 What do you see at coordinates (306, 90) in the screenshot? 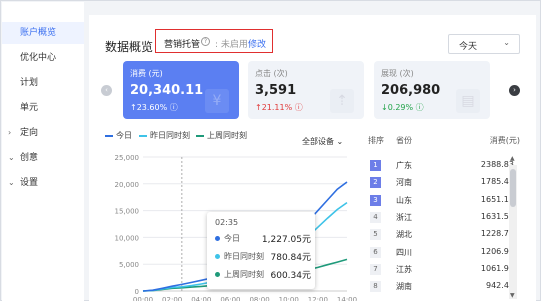
I see `metric-card-clicks: 点击 (次) 3,591 ↑21.11% ⓘ ⇡` at bounding box center [306, 90].